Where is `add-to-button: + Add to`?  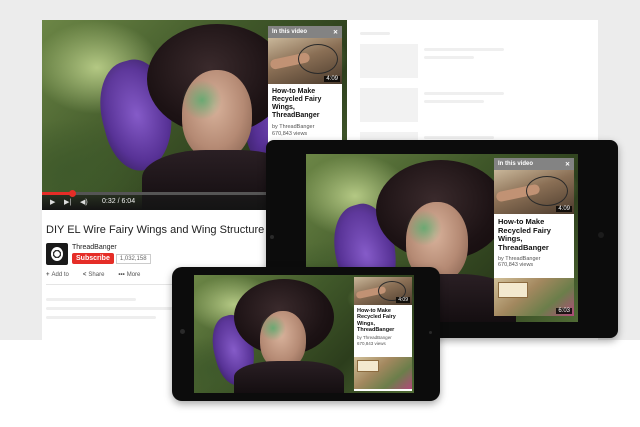 add-to-button: + Add to is located at coordinates (57, 275).